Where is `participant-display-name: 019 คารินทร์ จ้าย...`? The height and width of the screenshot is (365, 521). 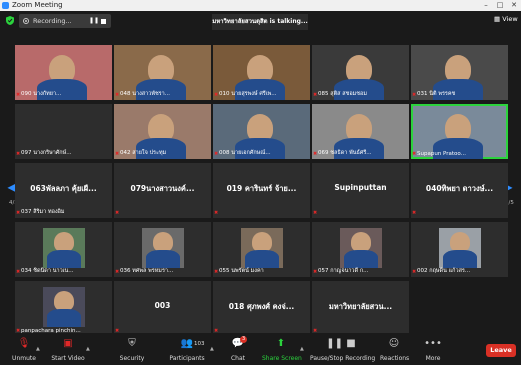 participant-display-name: 019 คารินทร์ จ้าย... is located at coordinates (261, 188).